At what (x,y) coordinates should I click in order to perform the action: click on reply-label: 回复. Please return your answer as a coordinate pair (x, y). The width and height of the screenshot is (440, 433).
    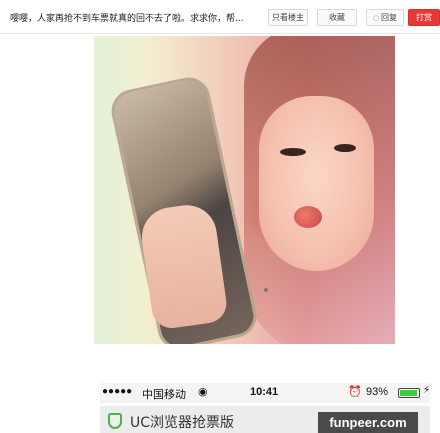
    Looking at the image, I should click on (389, 17).